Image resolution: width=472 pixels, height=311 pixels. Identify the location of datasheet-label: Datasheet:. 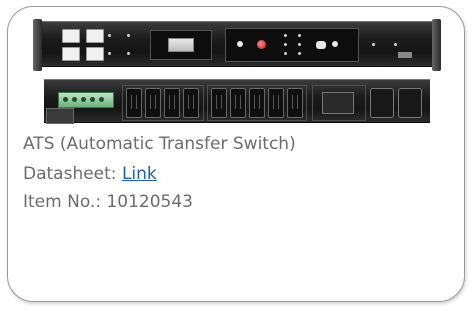
(72, 174).